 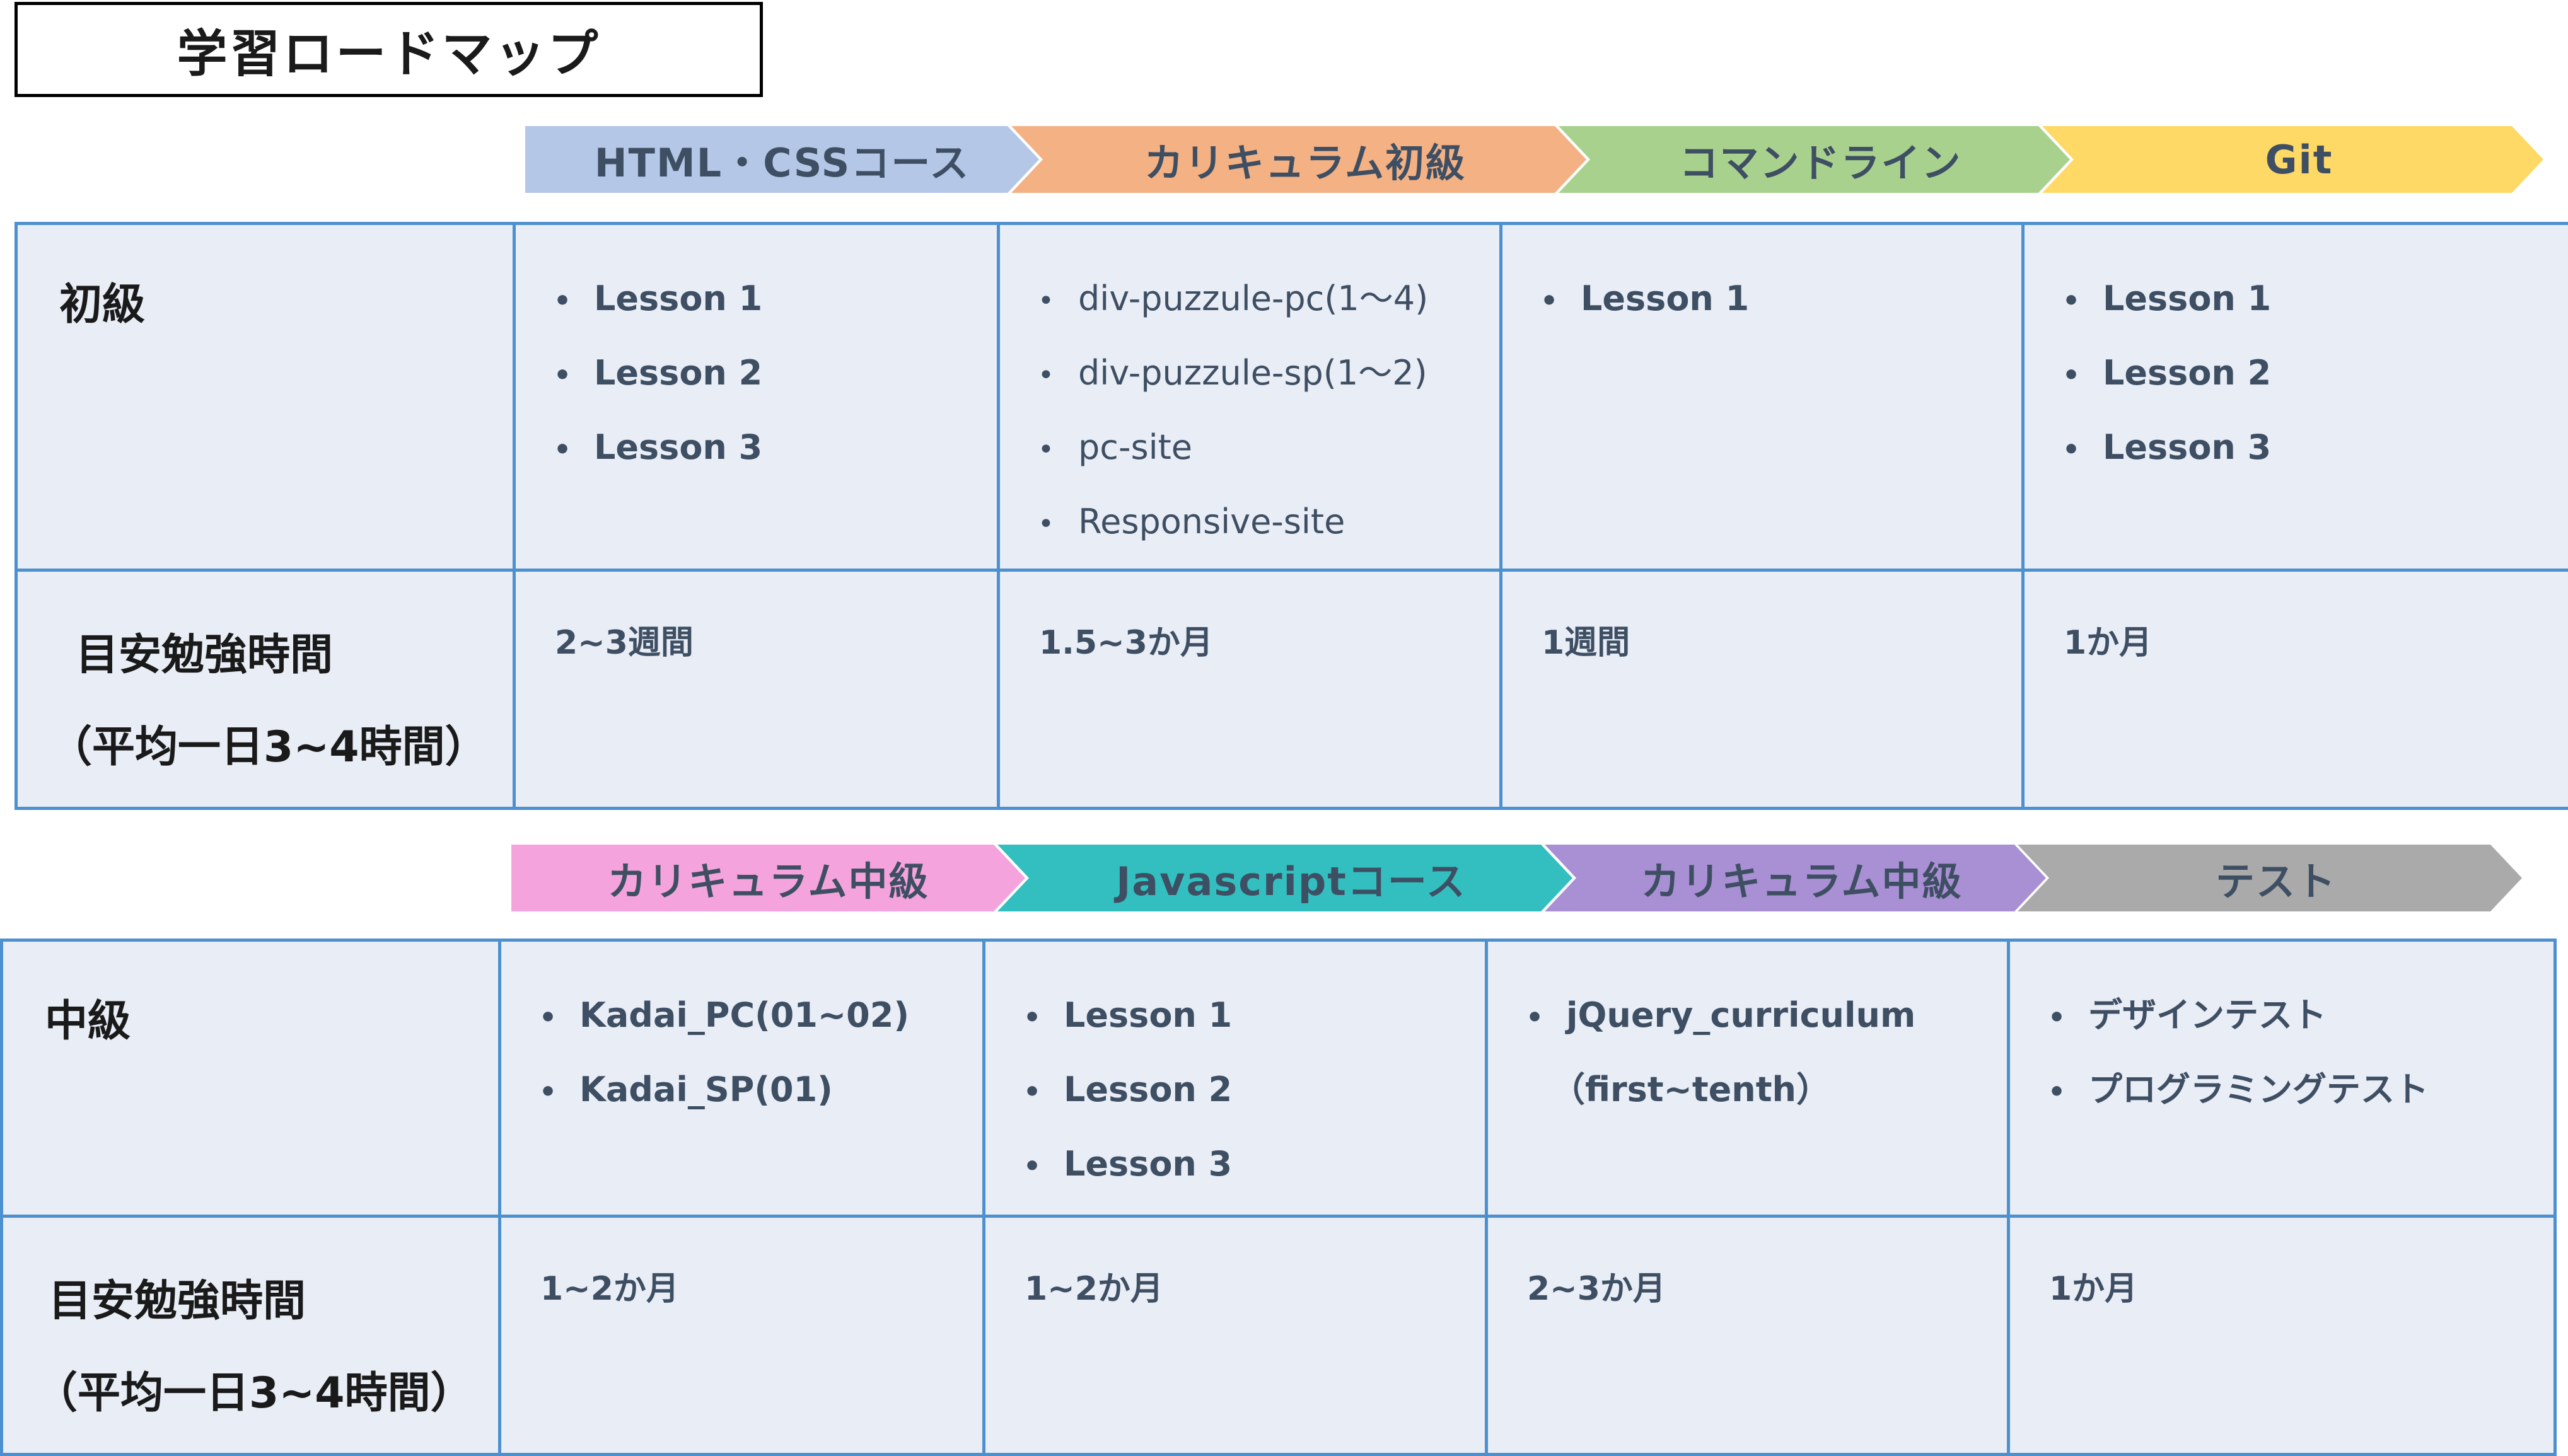 I want to click on chevron-label: コマンドライン, so click(x=1820, y=163).